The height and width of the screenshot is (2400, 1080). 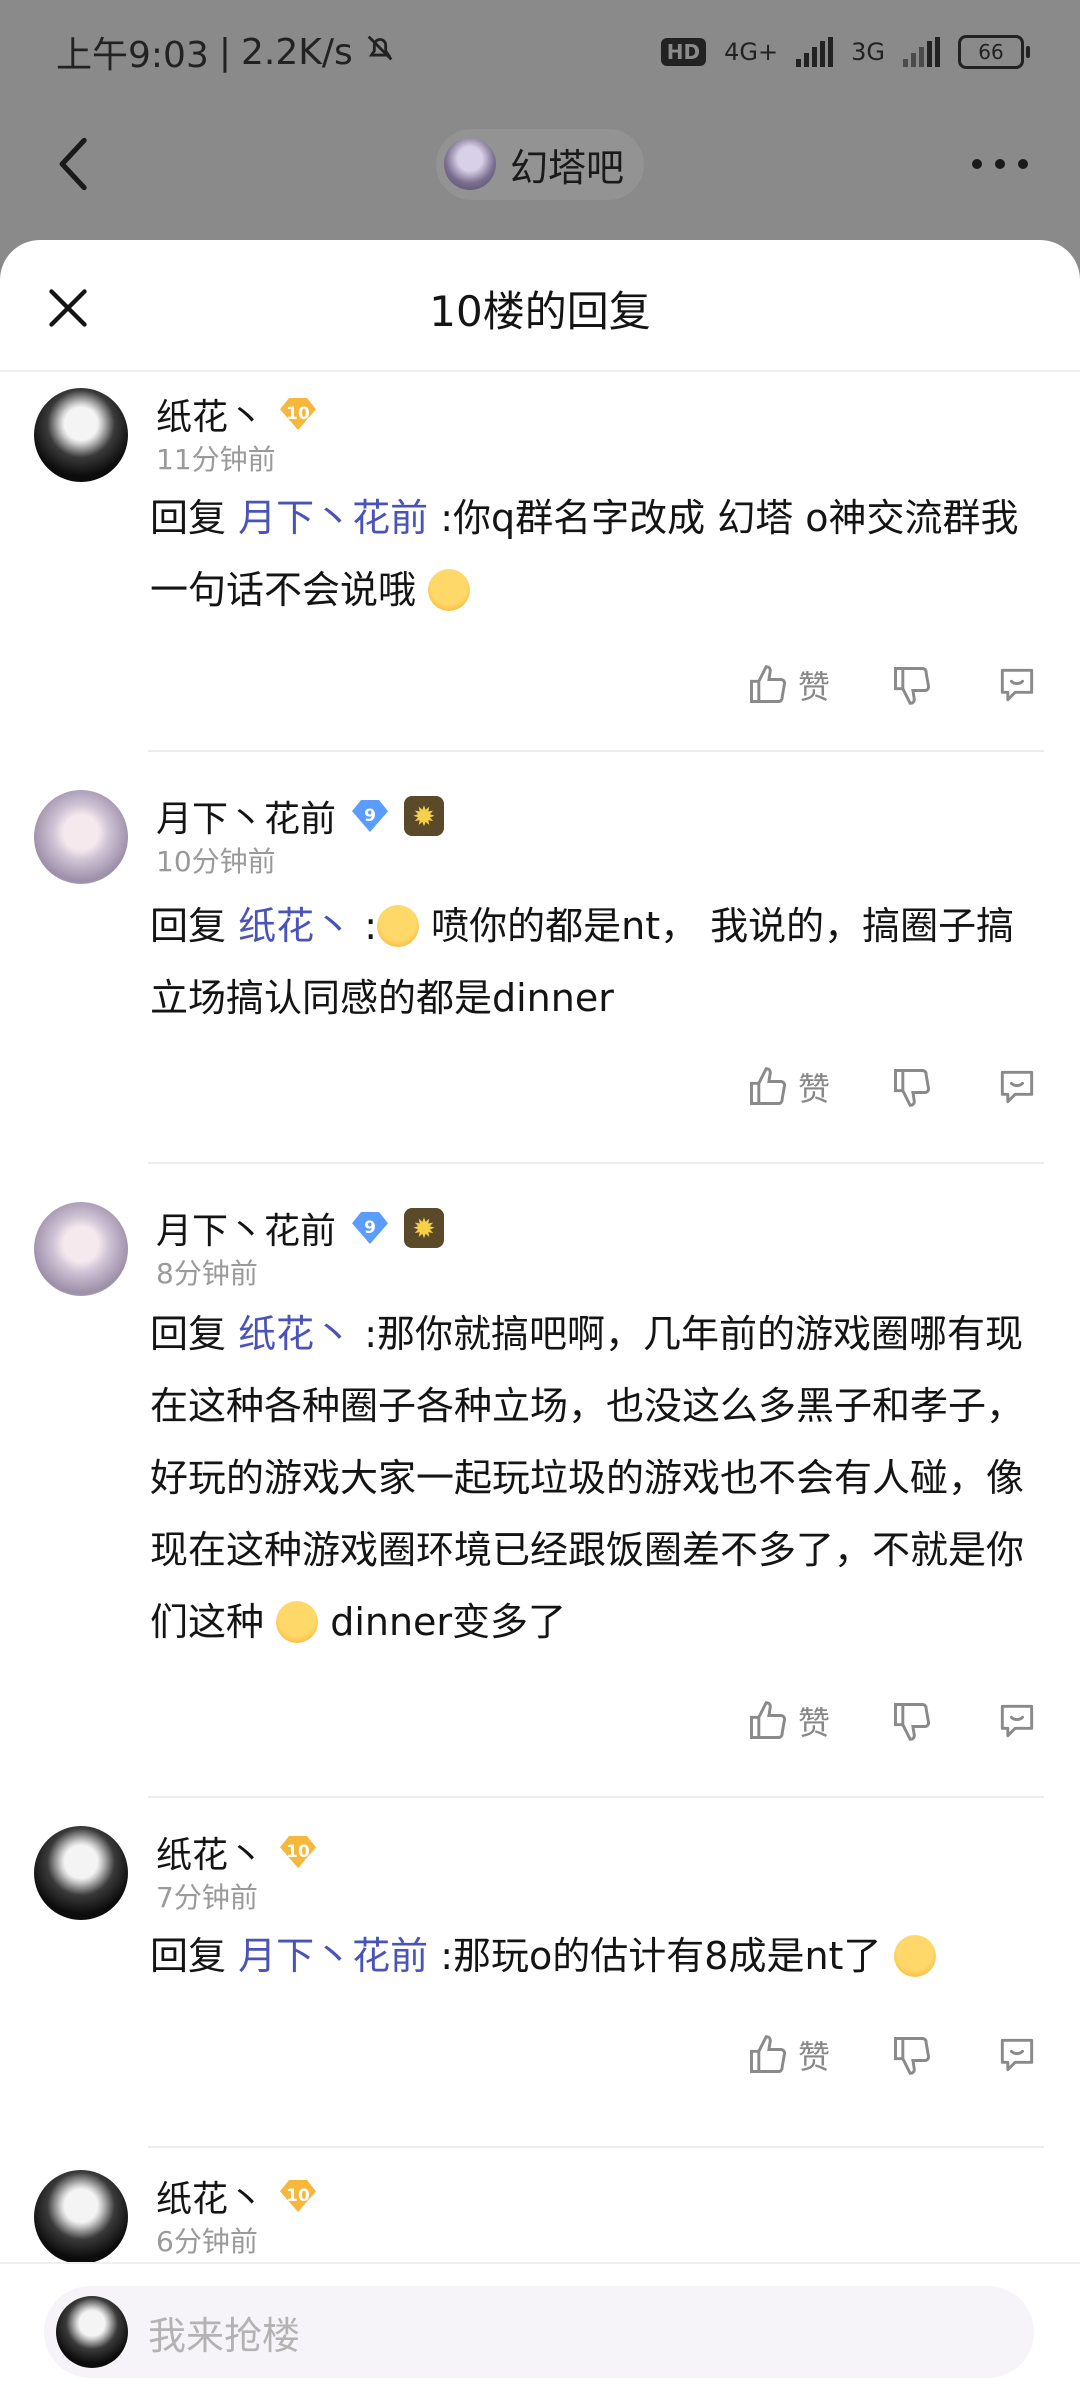 I want to click on forum-name: 幻塔吧, so click(x=566, y=167).